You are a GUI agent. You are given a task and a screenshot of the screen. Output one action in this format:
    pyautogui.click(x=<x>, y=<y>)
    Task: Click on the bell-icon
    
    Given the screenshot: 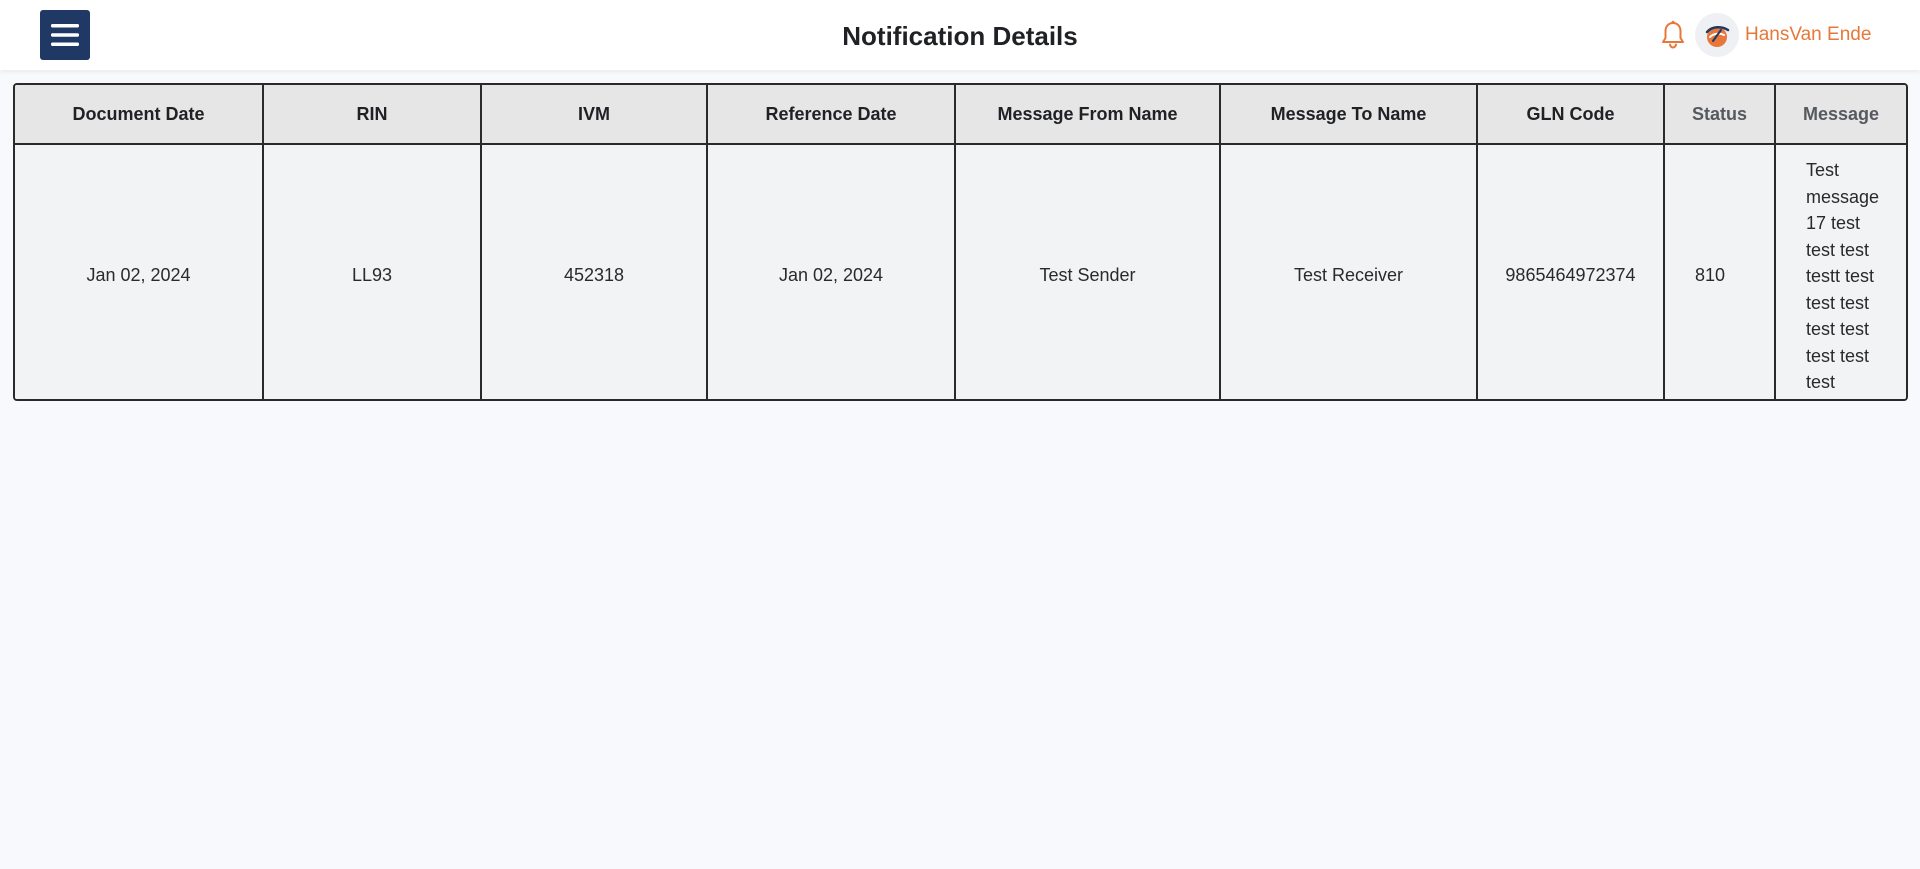 What is the action you would take?
    pyautogui.click(x=1673, y=34)
    